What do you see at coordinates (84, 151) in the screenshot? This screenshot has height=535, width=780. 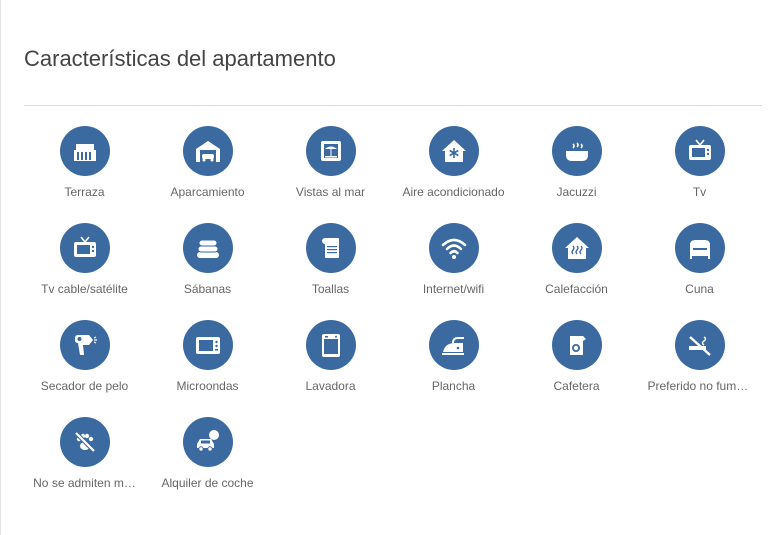 I see `terrace-icon` at bounding box center [84, 151].